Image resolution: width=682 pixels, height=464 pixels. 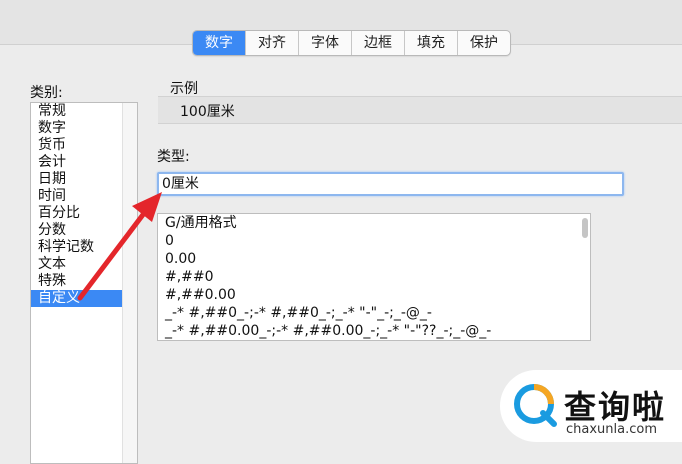 What do you see at coordinates (173, 157) in the screenshot?
I see `type-label: 类型:` at bounding box center [173, 157].